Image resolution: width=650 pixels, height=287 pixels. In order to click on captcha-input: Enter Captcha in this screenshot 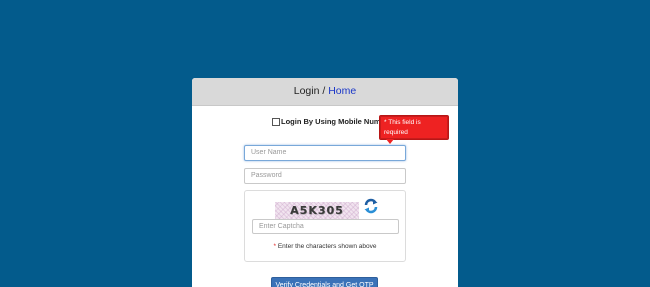, I will do `click(325, 226)`.